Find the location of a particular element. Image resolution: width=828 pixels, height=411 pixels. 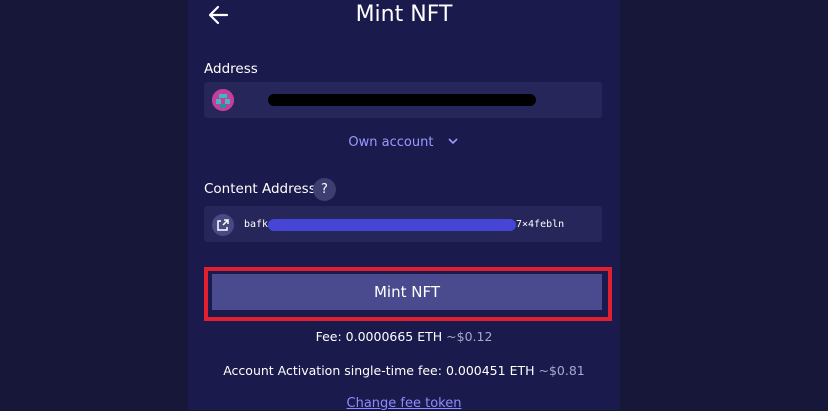

chevron-down-icon is located at coordinates (453, 141).